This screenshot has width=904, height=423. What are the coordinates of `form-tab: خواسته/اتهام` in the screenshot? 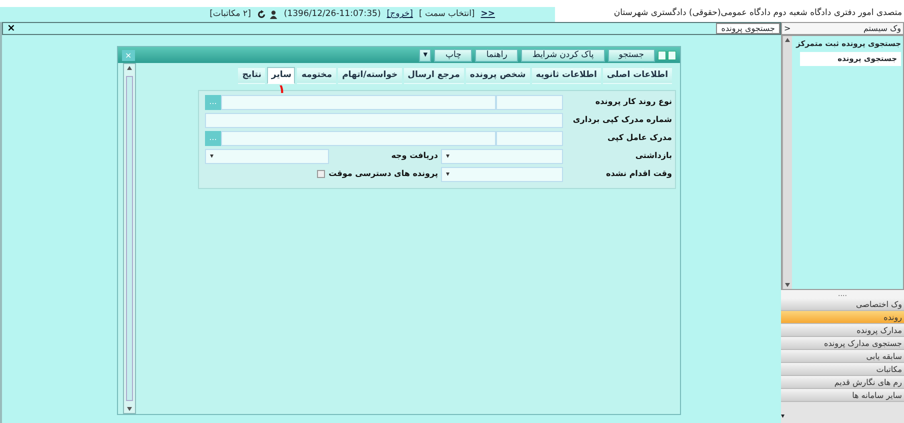 It's located at (370, 75).